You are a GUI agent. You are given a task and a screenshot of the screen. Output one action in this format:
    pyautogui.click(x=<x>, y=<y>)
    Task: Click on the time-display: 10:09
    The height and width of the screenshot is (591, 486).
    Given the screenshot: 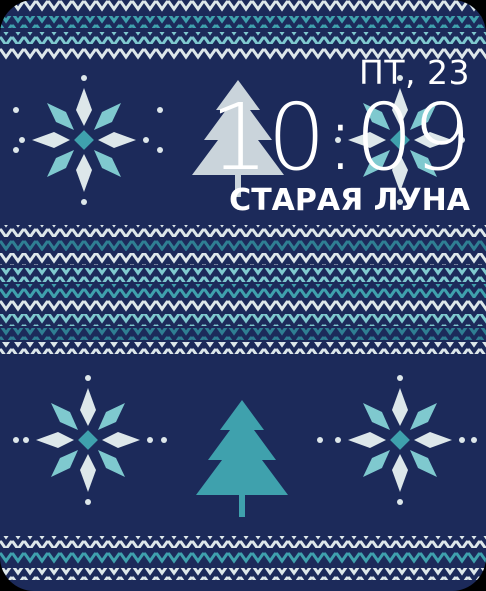 What is the action you would take?
    pyautogui.click(x=340, y=137)
    